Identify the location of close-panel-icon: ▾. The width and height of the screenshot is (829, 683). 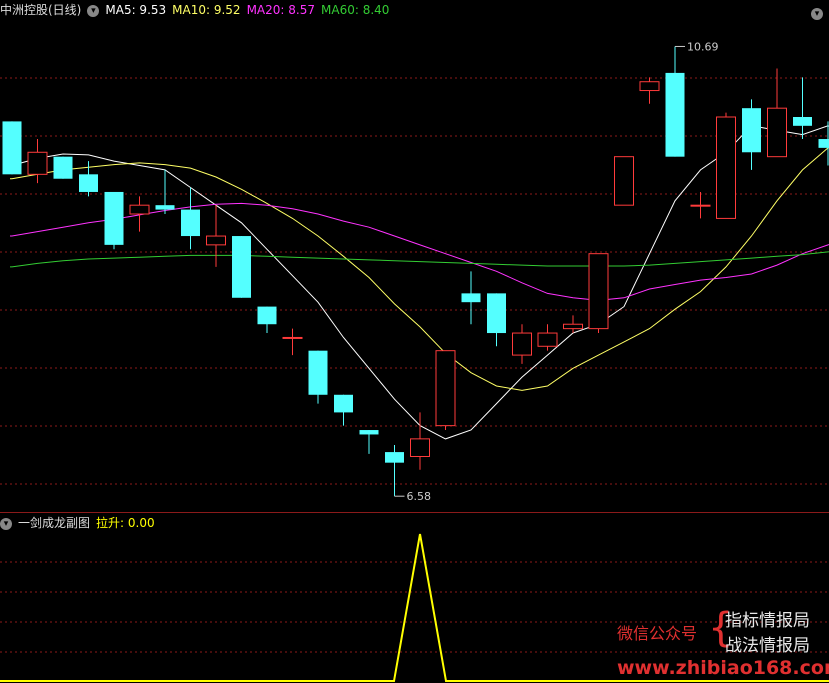
(817, 12).